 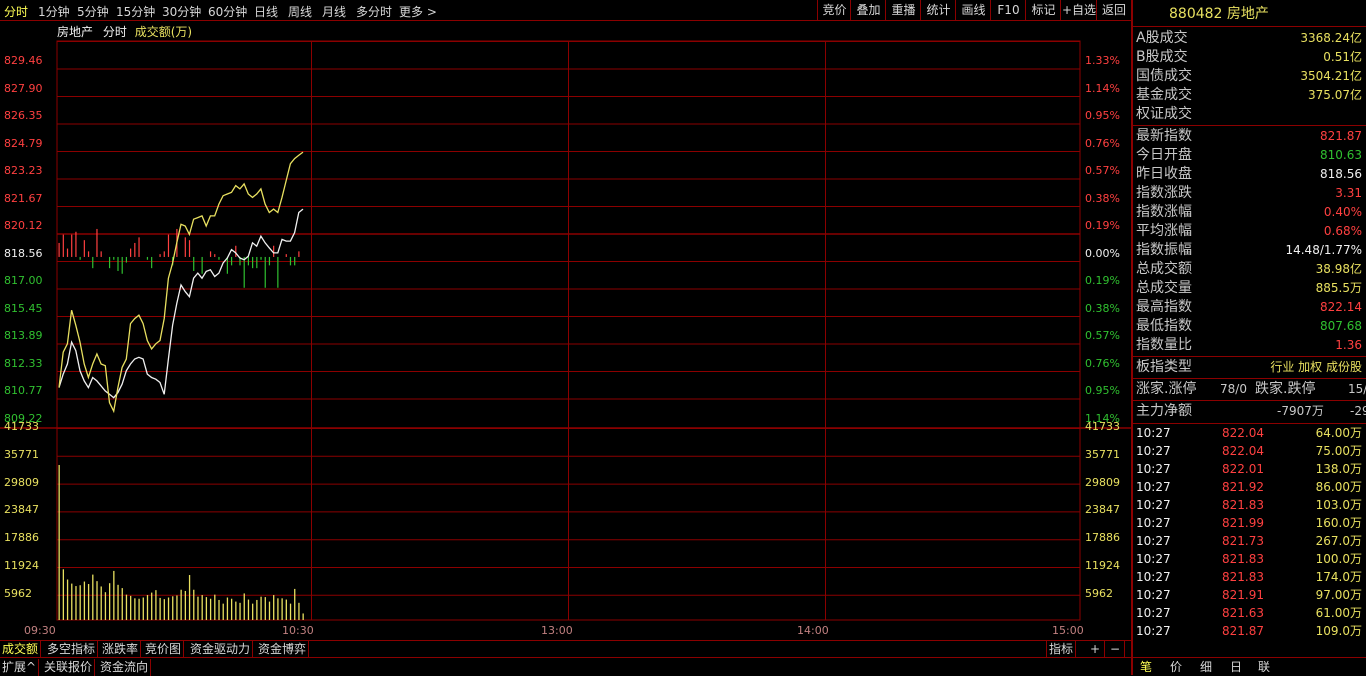 I want to click on tick-price: 821.83, so click(x=1243, y=505).